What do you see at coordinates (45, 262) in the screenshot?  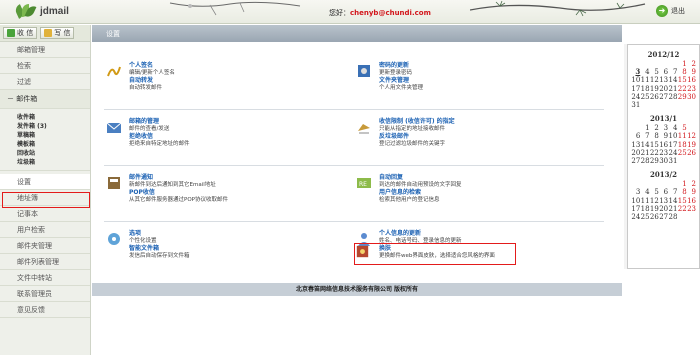 I see `sidebar-item-mailing-list: 邮件列表管理` at bounding box center [45, 262].